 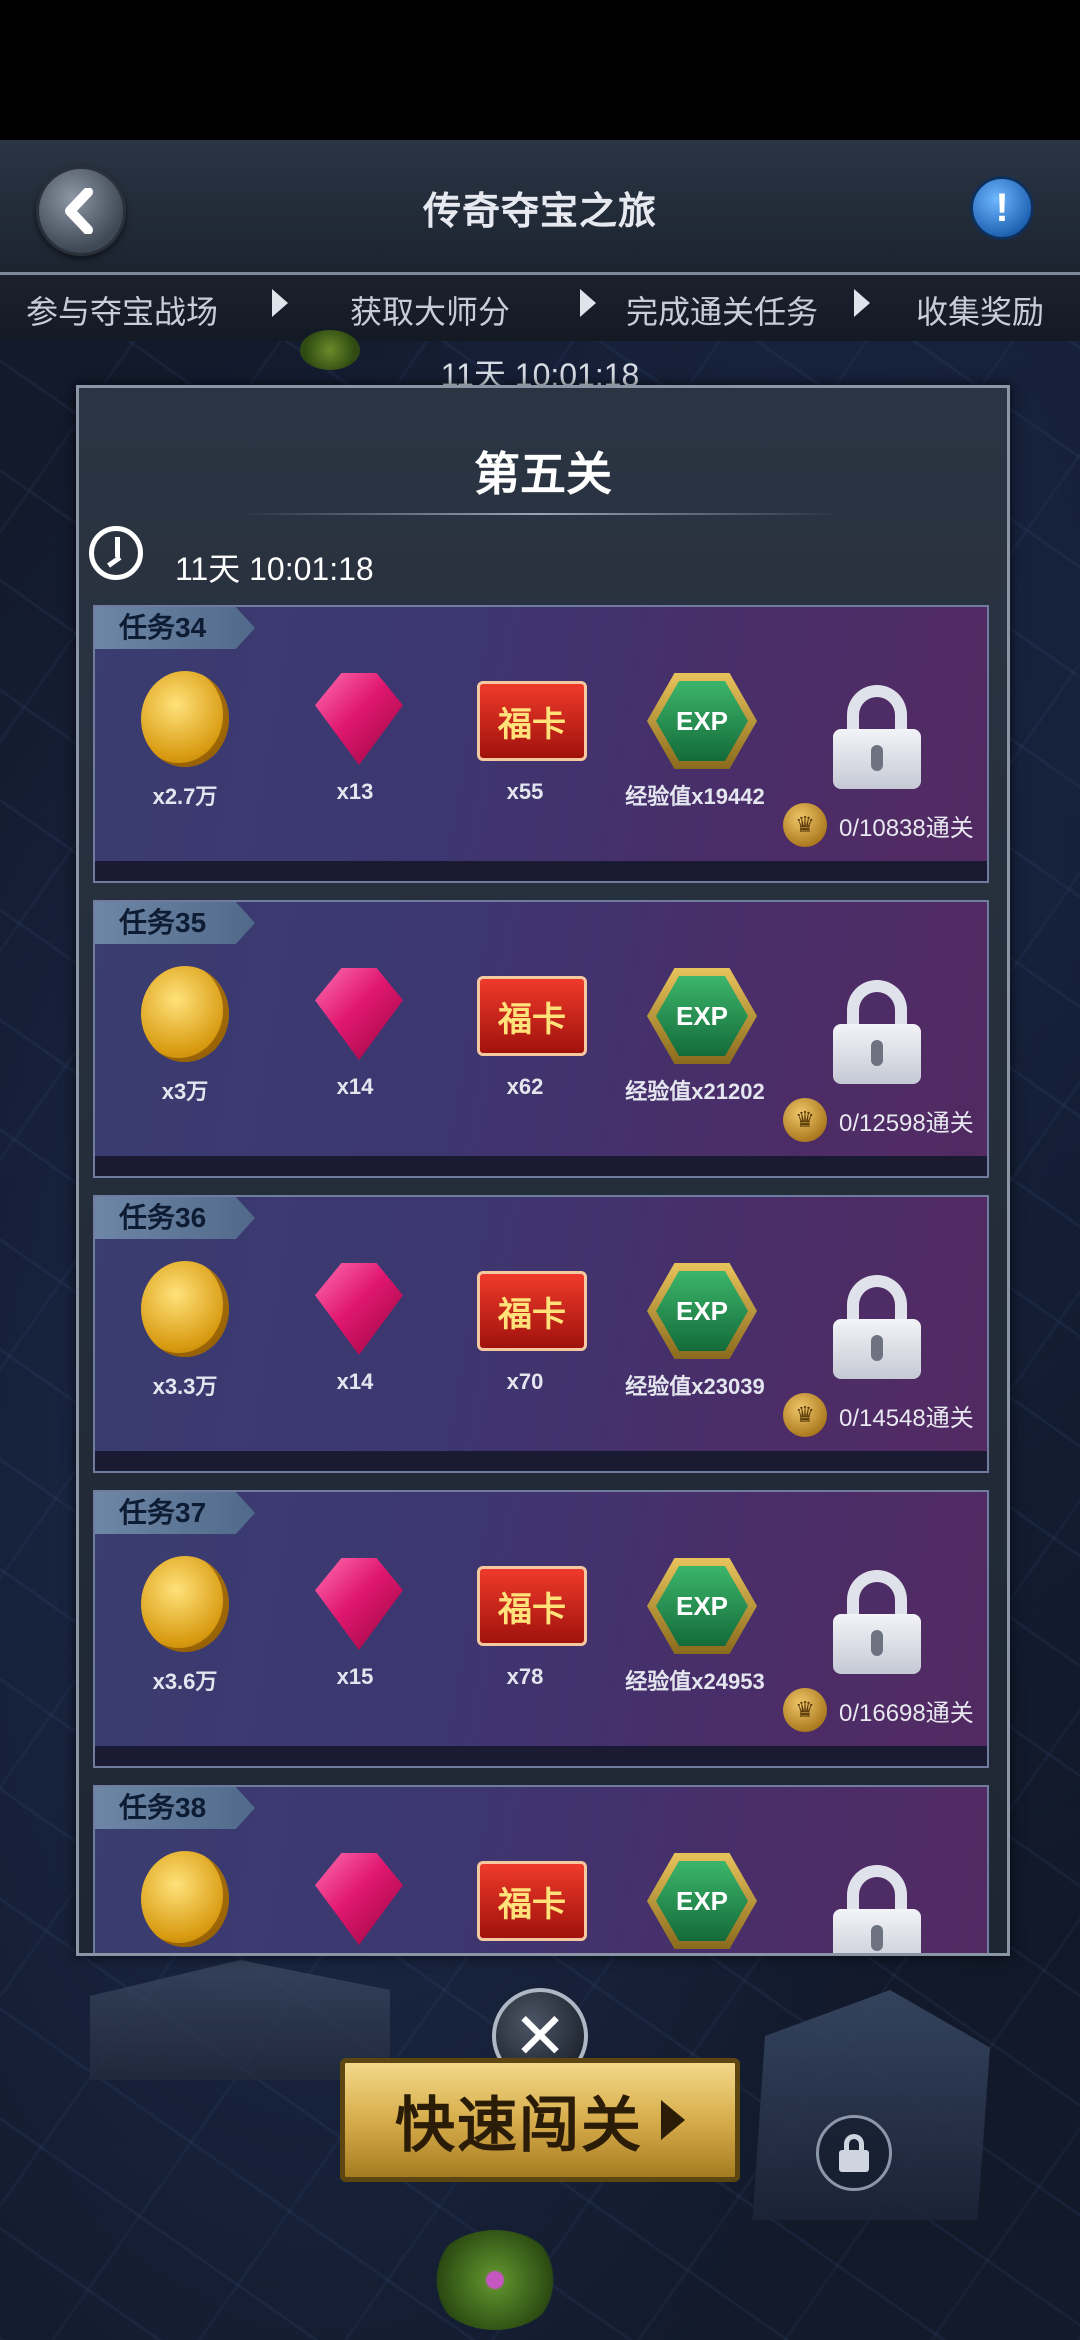 I want to click on step-complete-tasks: 完成通关任务, so click(x=722, y=312).